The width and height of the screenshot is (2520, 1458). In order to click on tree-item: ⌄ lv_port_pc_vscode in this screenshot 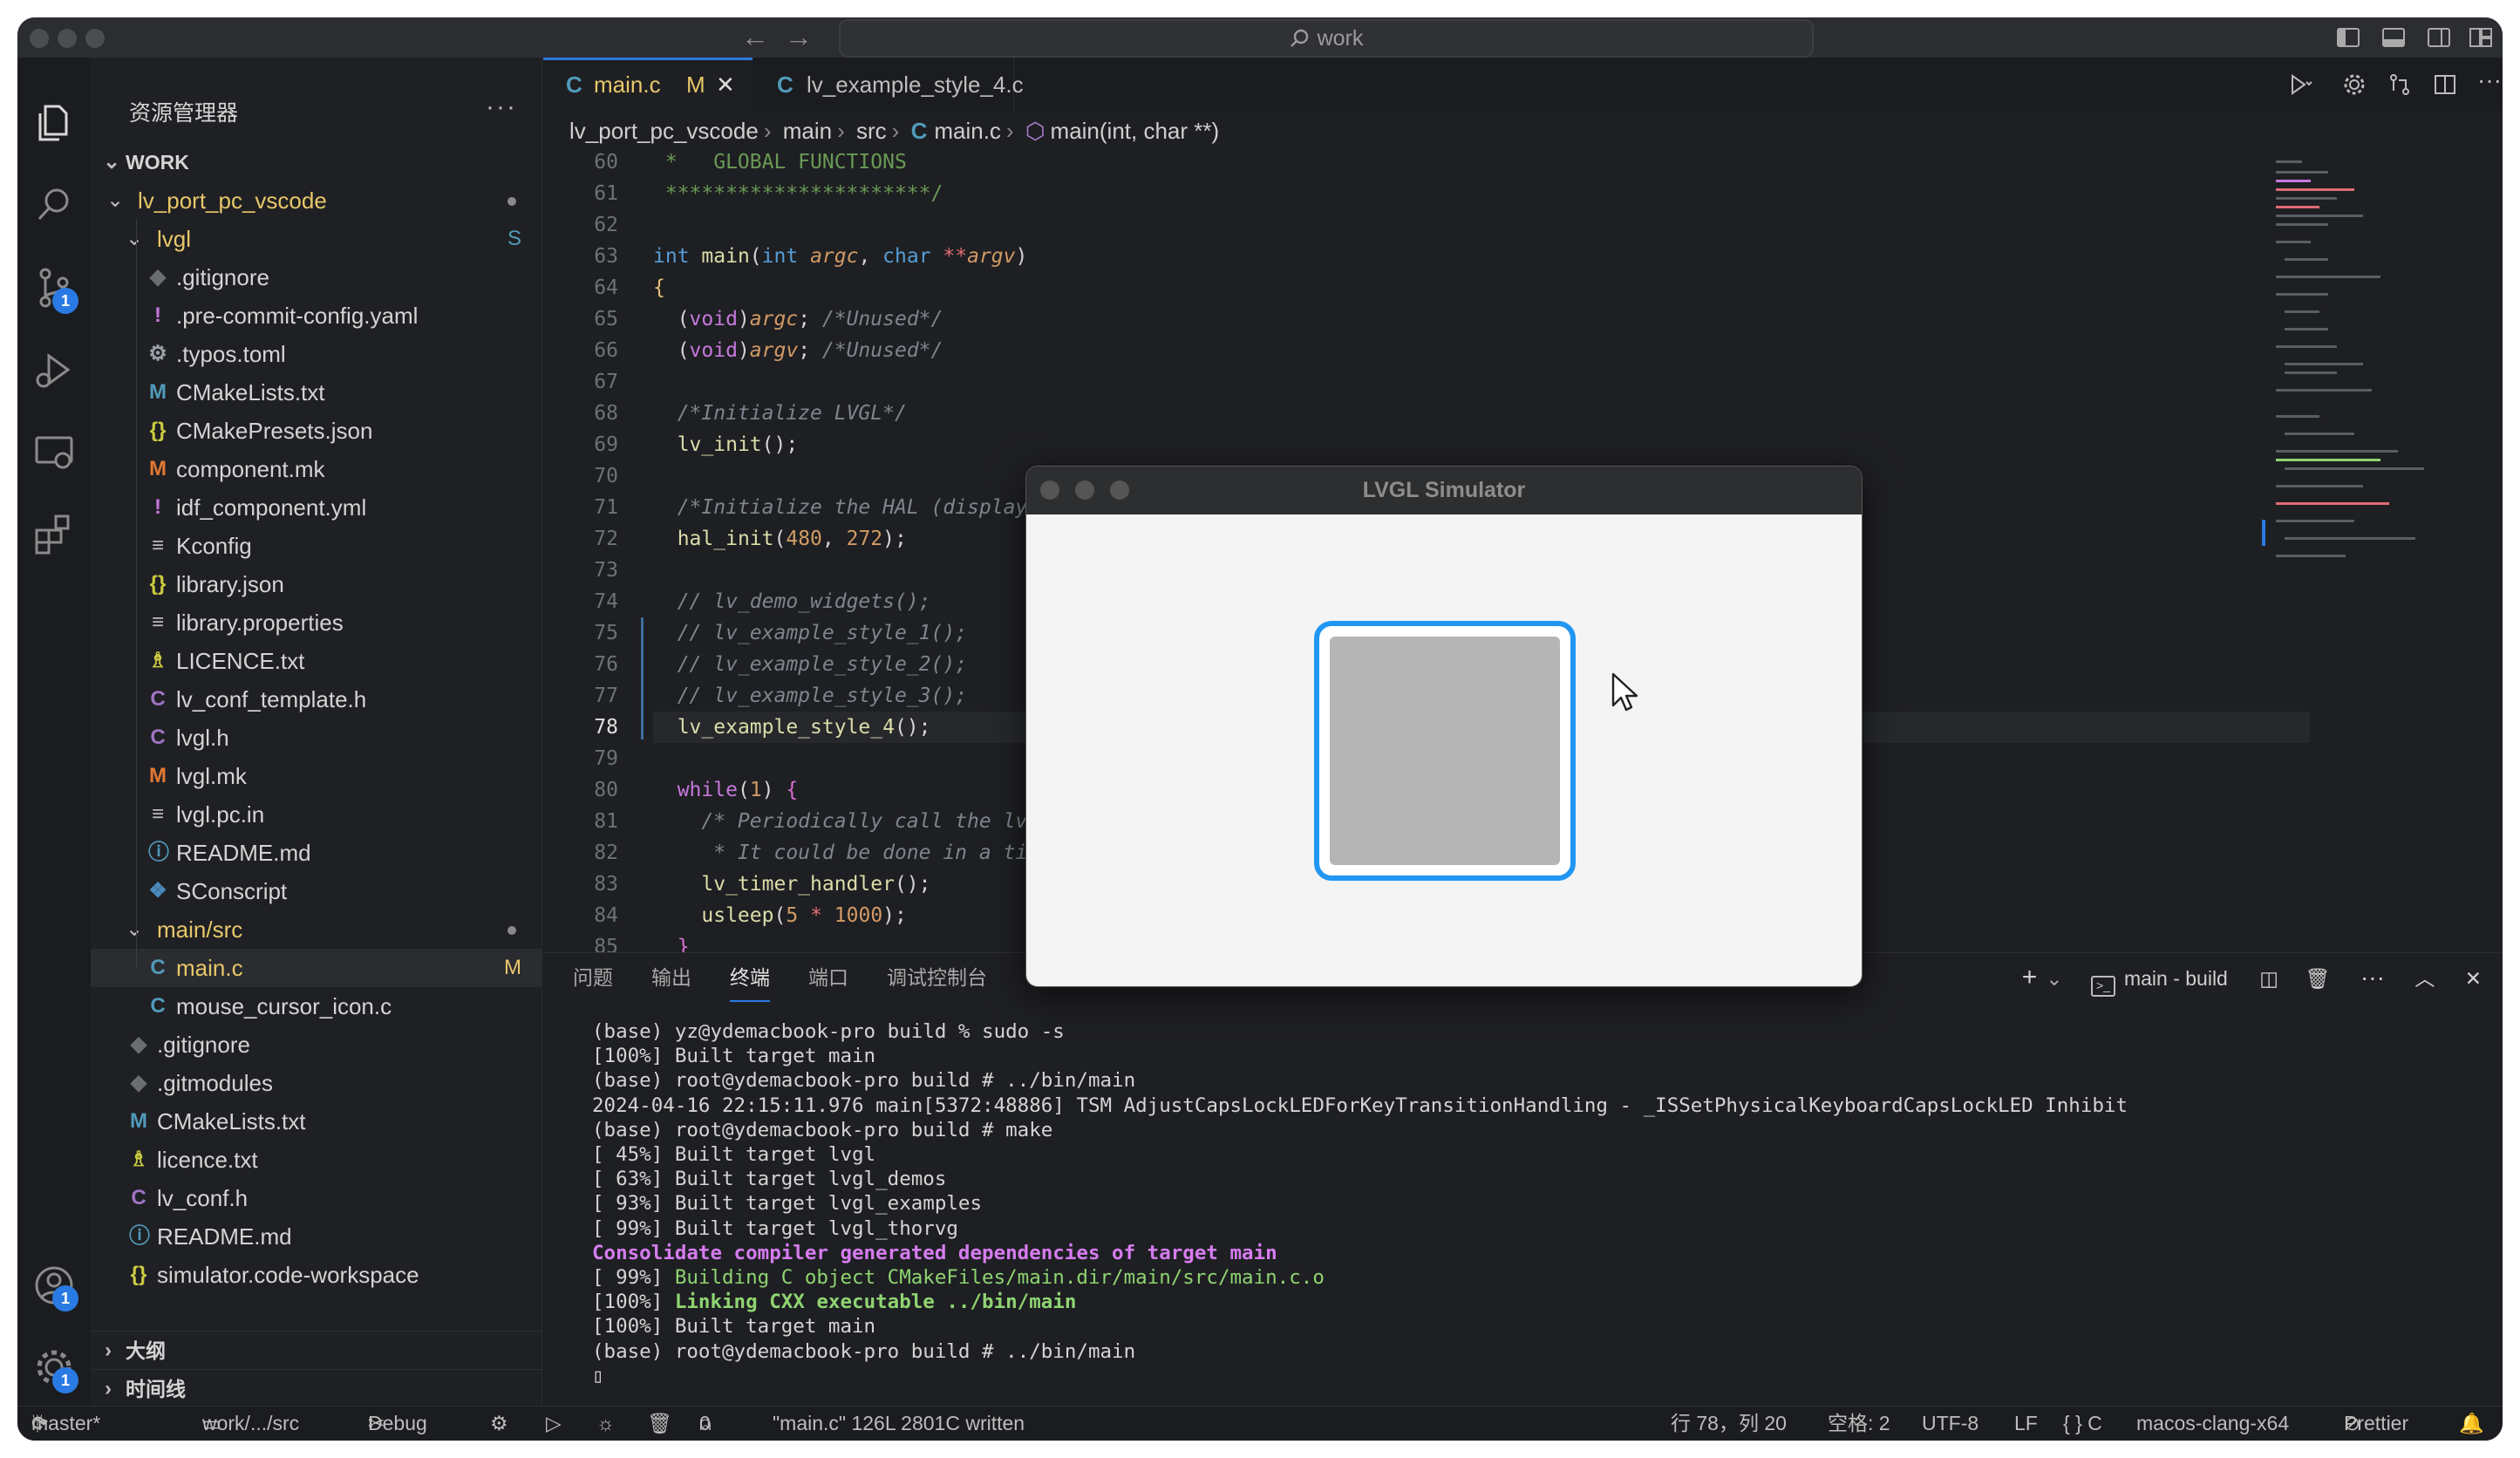, I will do `click(316, 200)`.